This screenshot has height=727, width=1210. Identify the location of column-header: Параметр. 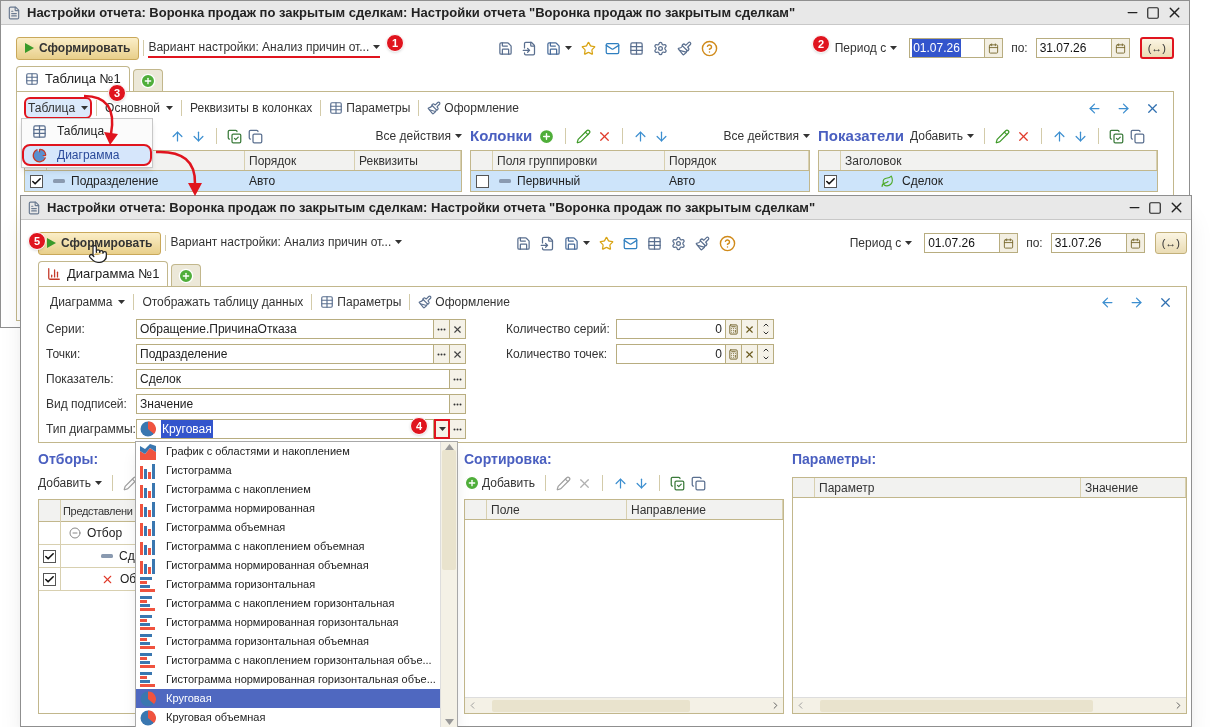
(948, 487).